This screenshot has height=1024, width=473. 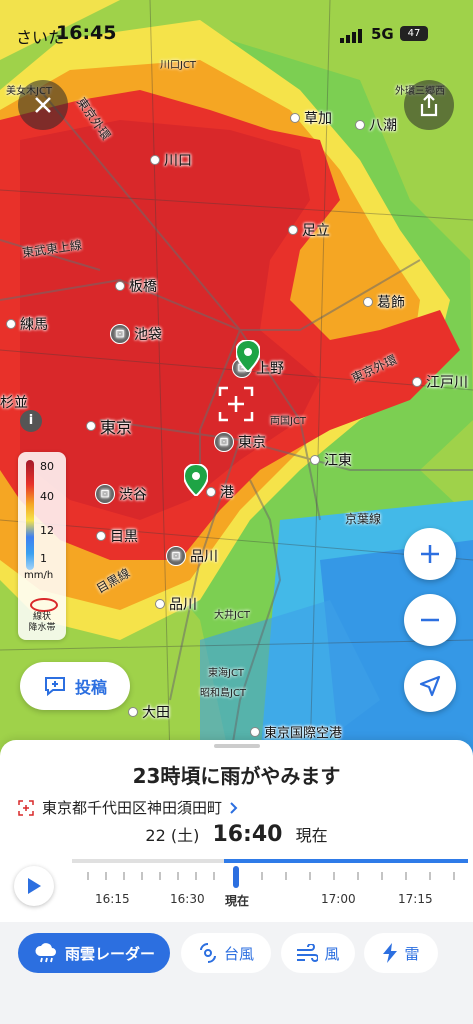 What do you see at coordinates (332, 953) in the screenshot?
I see `tab-label: 風` at bounding box center [332, 953].